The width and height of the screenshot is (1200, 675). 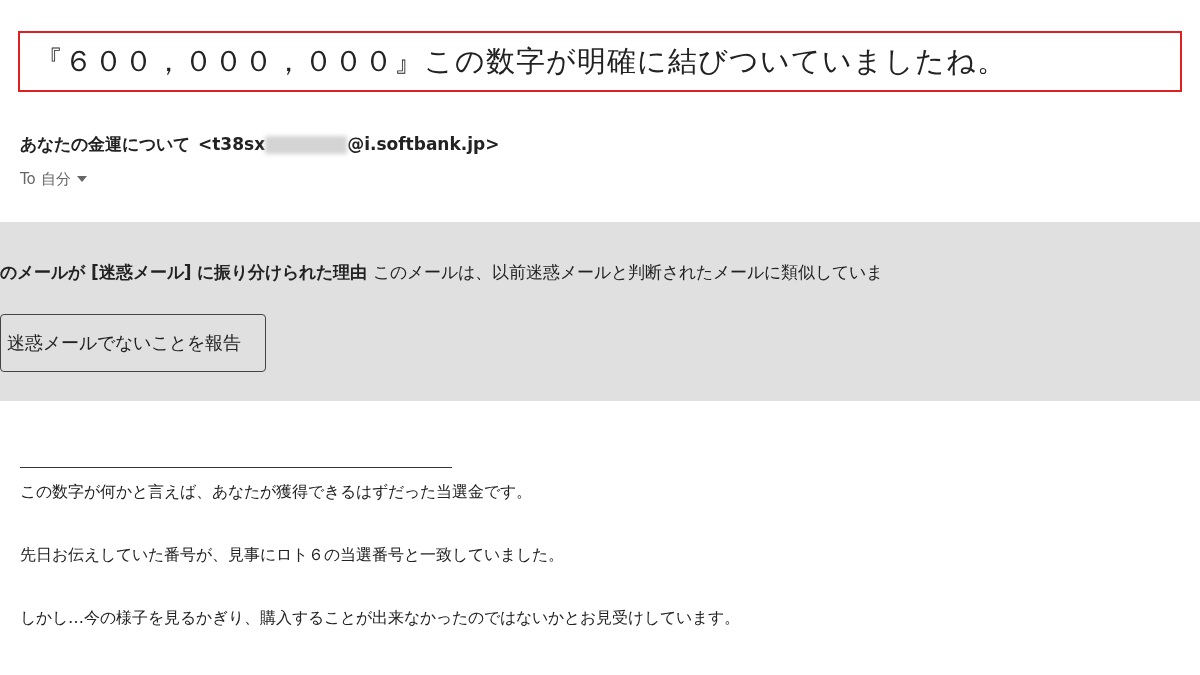 What do you see at coordinates (276, 492) in the screenshot?
I see `body-paragraph: この数字が何かと言えば、あなたが獲得できるはずだった当選金です。` at bounding box center [276, 492].